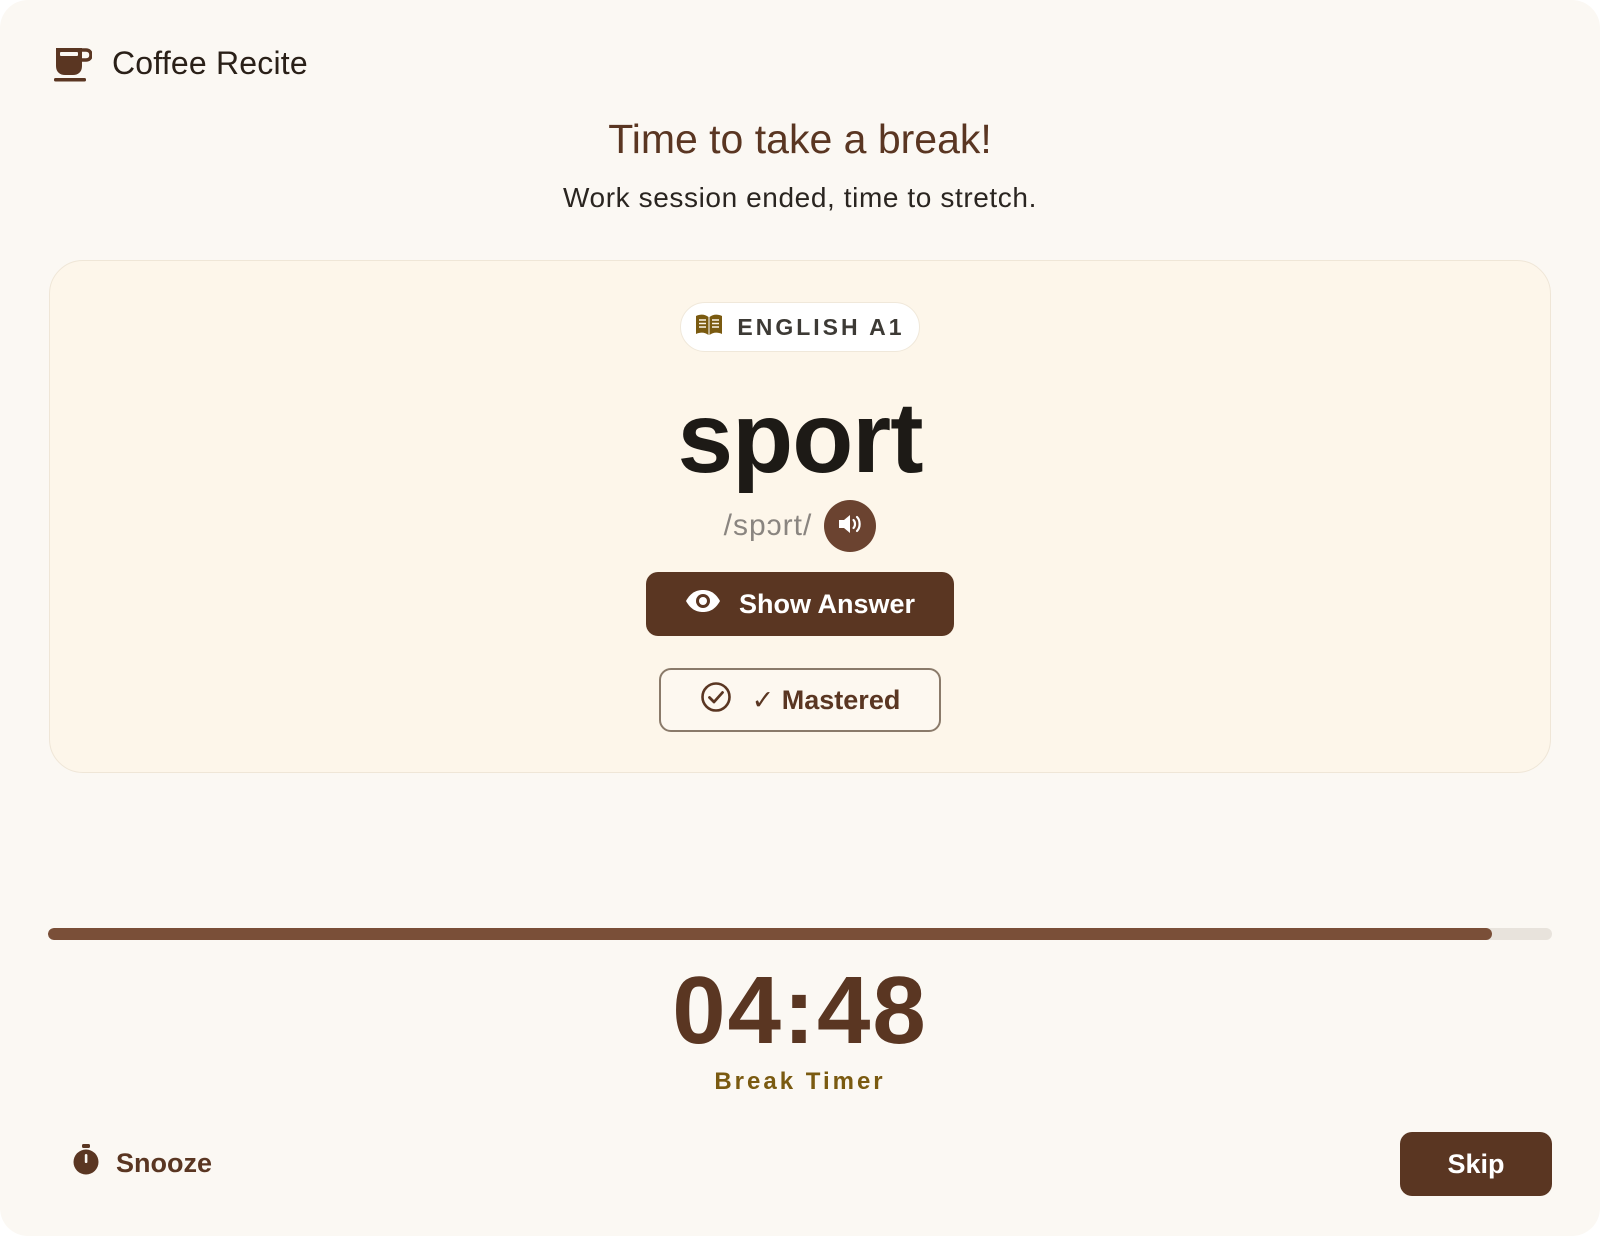  I want to click on page-subtitle: Work session ended, time to stretch., so click(800, 197).